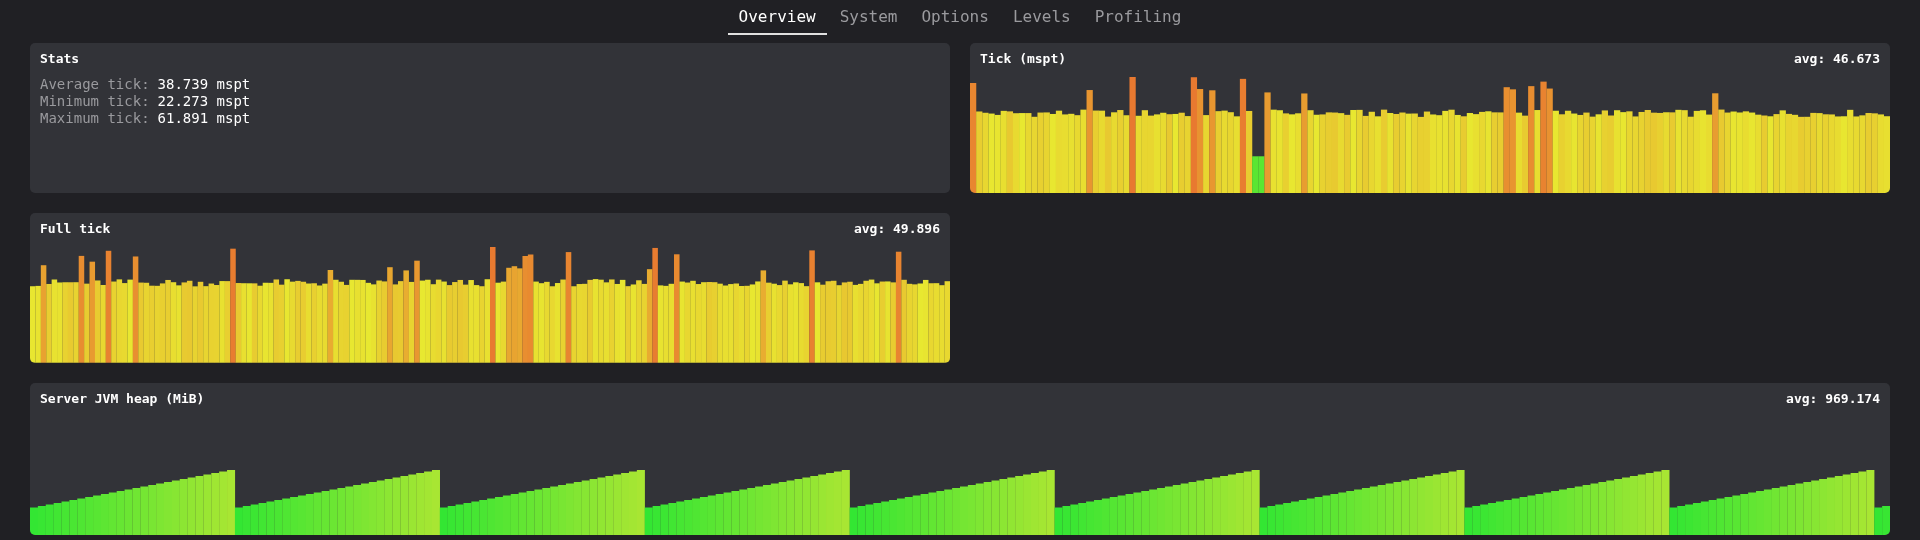 This screenshot has height=540, width=1920. I want to click on stat-value: 61.891 mspt, so click(204, 118).